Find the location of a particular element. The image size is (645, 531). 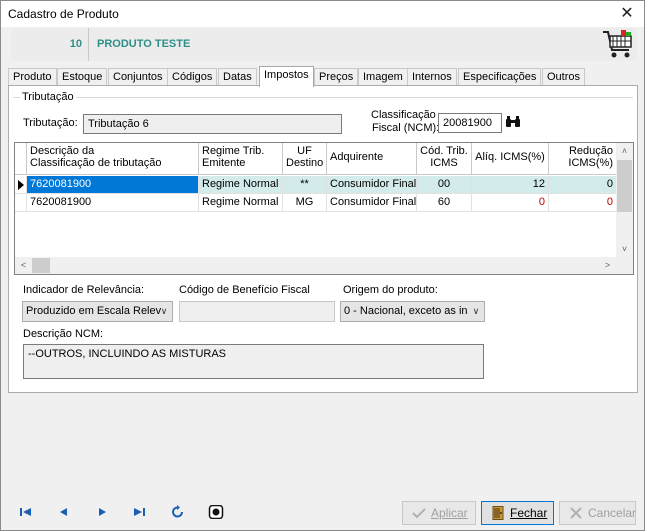

aplicar-button: Aplicar is located at coordinates (439, 513).